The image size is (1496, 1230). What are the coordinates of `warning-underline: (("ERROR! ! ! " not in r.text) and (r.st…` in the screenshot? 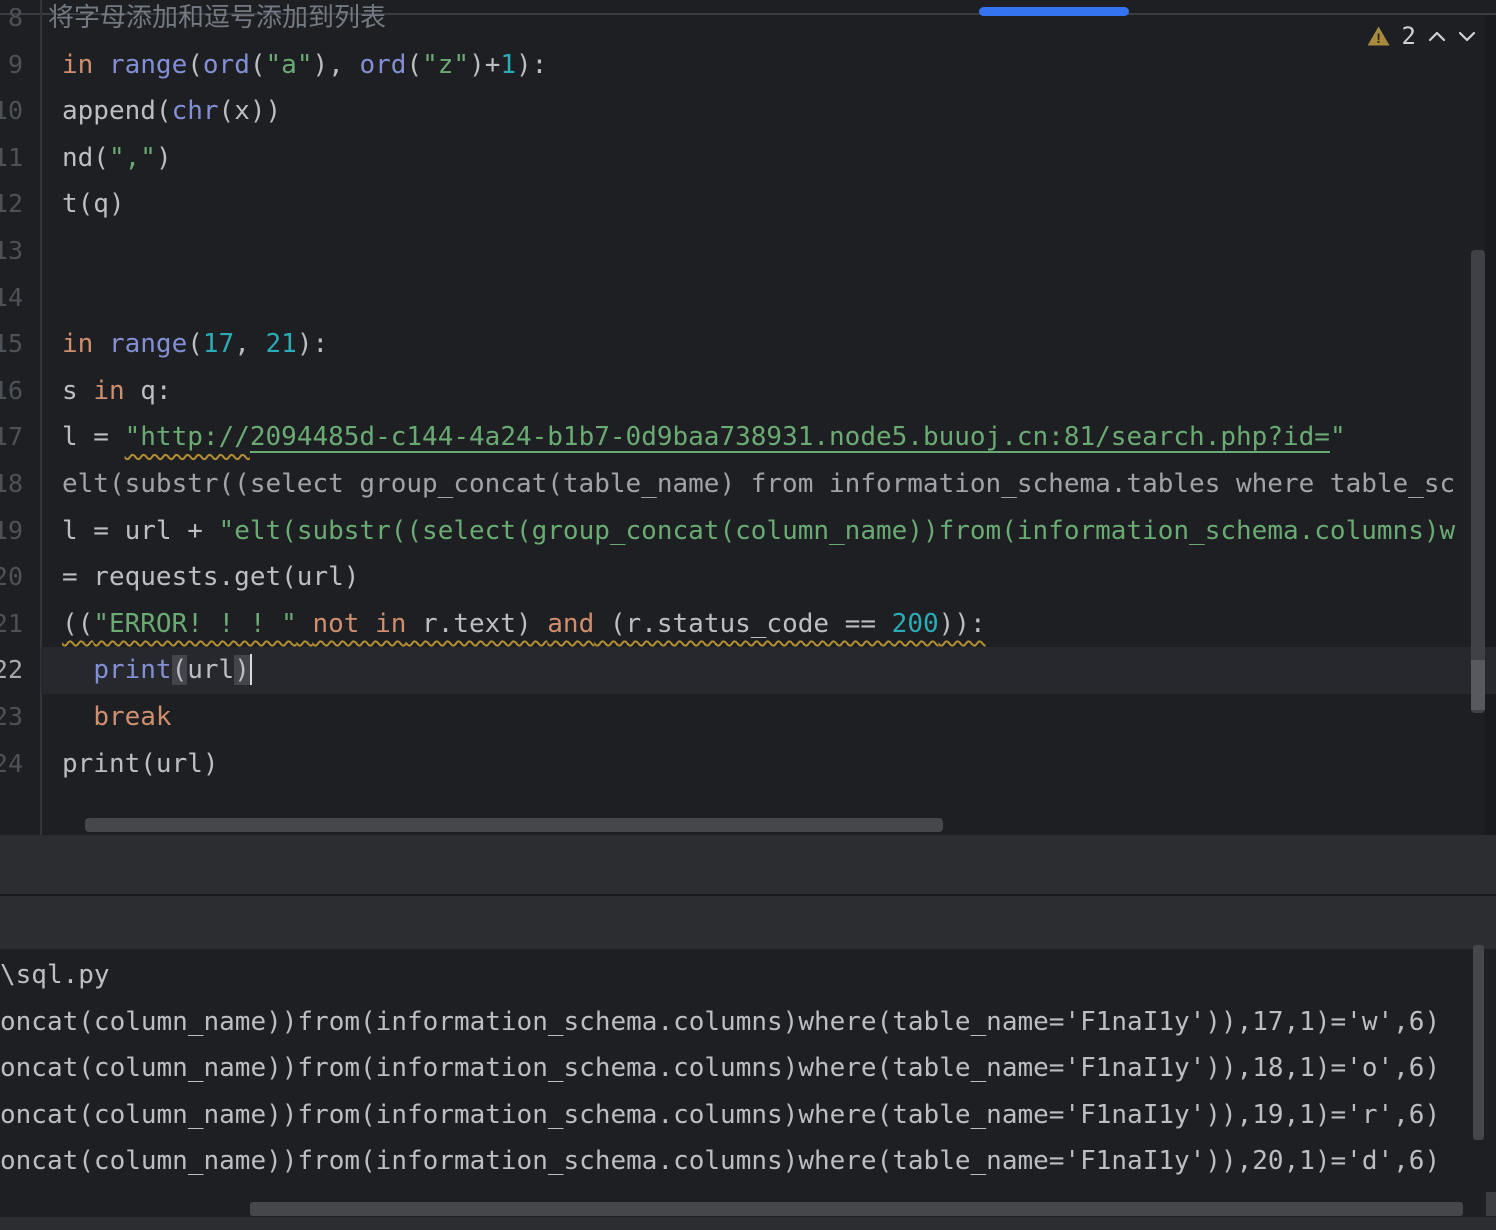 It's located at (524, 624).